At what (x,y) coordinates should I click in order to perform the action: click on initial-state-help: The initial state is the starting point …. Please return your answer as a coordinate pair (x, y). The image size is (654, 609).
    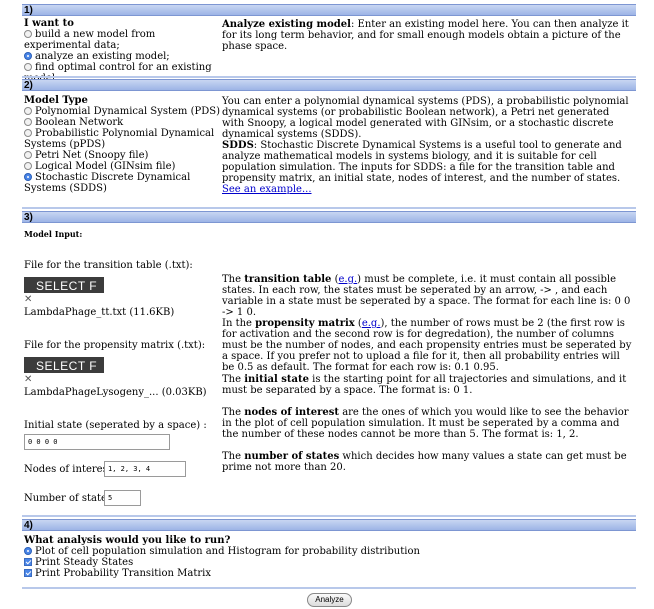
    Looking at the image, I should click on (424, 385).